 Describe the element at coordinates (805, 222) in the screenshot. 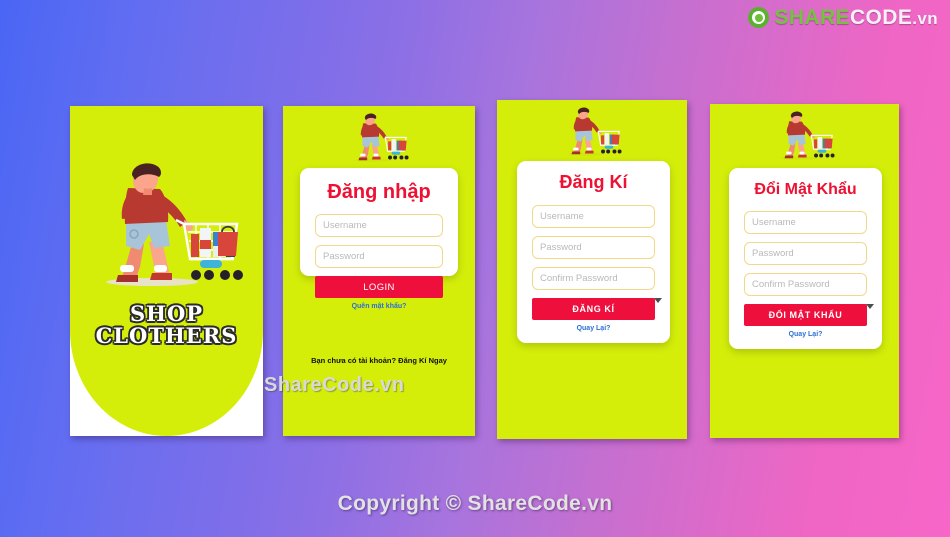

I see `change-password-username-input` at that location.